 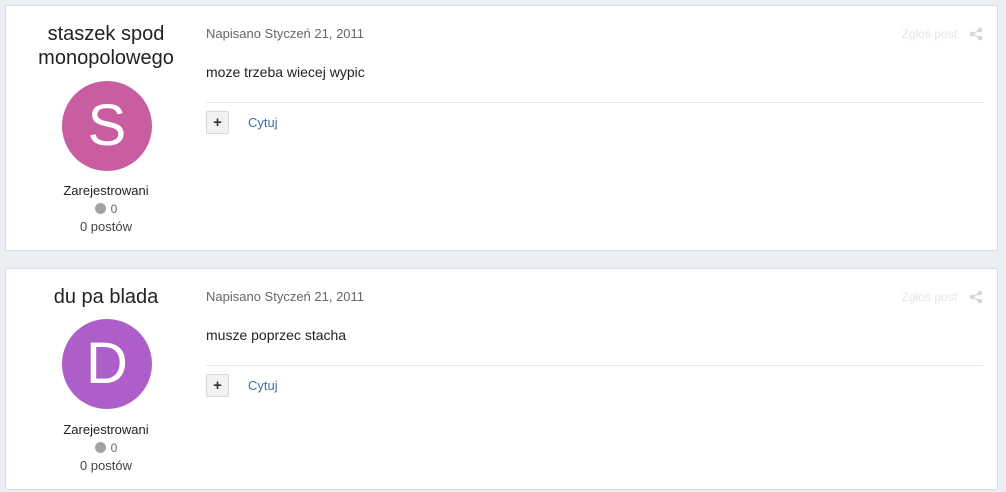 I want to click on post-content: musze poprzec stacha, so click(x=276, y=335).